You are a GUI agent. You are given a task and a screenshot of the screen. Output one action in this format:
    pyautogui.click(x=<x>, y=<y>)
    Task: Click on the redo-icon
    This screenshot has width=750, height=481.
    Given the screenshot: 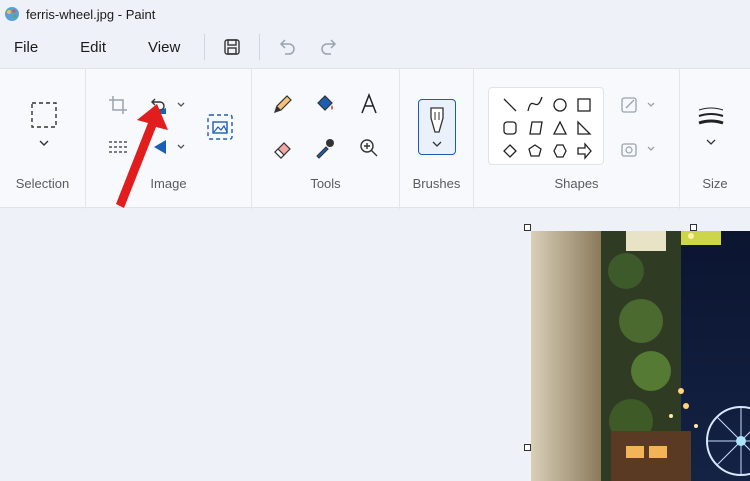 What is the action you would take?
    pyautogui.click(x=329, y=47)
    